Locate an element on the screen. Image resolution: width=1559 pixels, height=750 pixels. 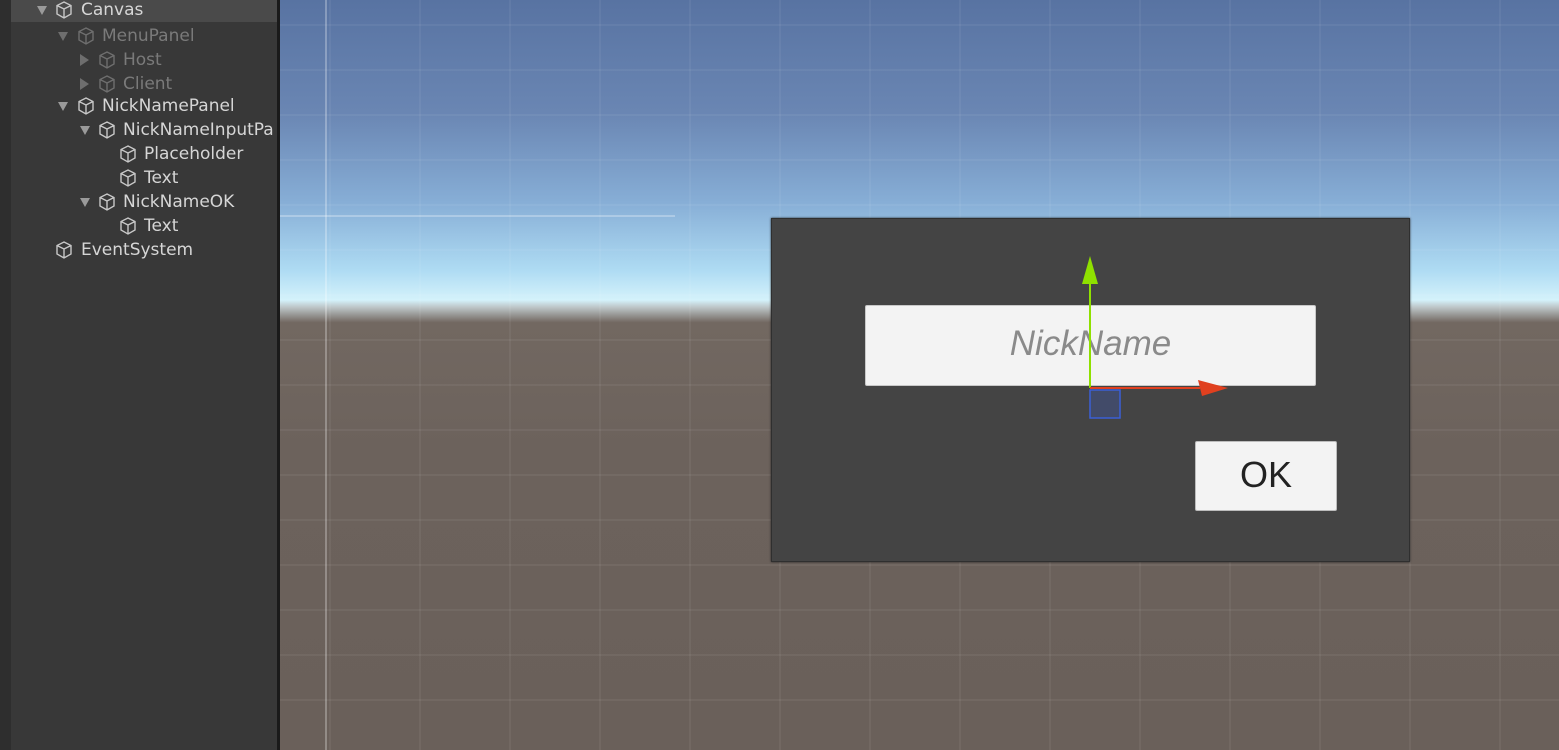
hierarchy-gutter is located at coordinates (5, 375).